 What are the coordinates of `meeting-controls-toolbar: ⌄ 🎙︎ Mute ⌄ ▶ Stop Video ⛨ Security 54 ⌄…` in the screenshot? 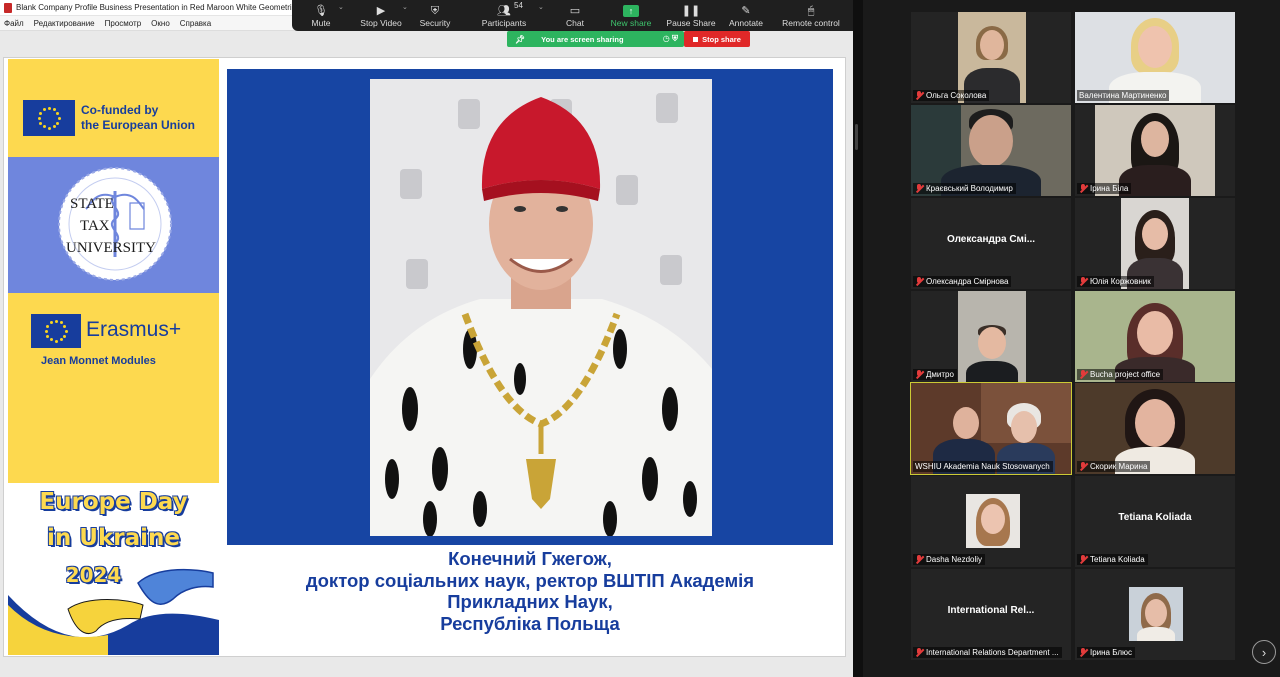 It's located at (576, 15).